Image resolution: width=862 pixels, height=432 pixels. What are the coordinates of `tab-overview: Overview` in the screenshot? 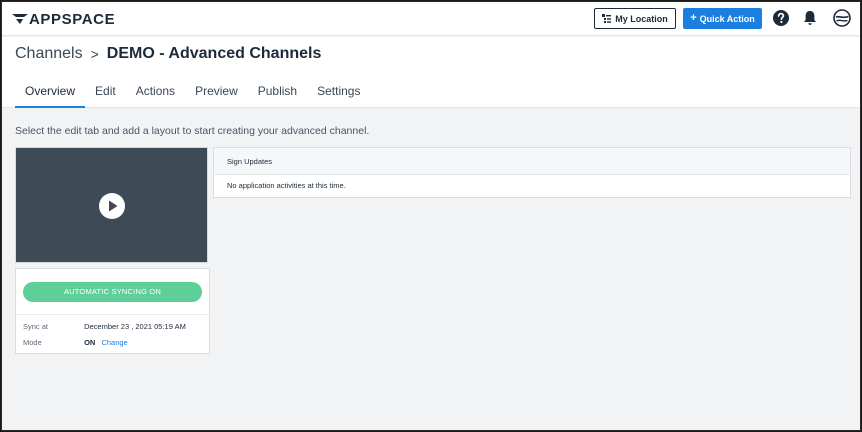 It's located at (50, 95).